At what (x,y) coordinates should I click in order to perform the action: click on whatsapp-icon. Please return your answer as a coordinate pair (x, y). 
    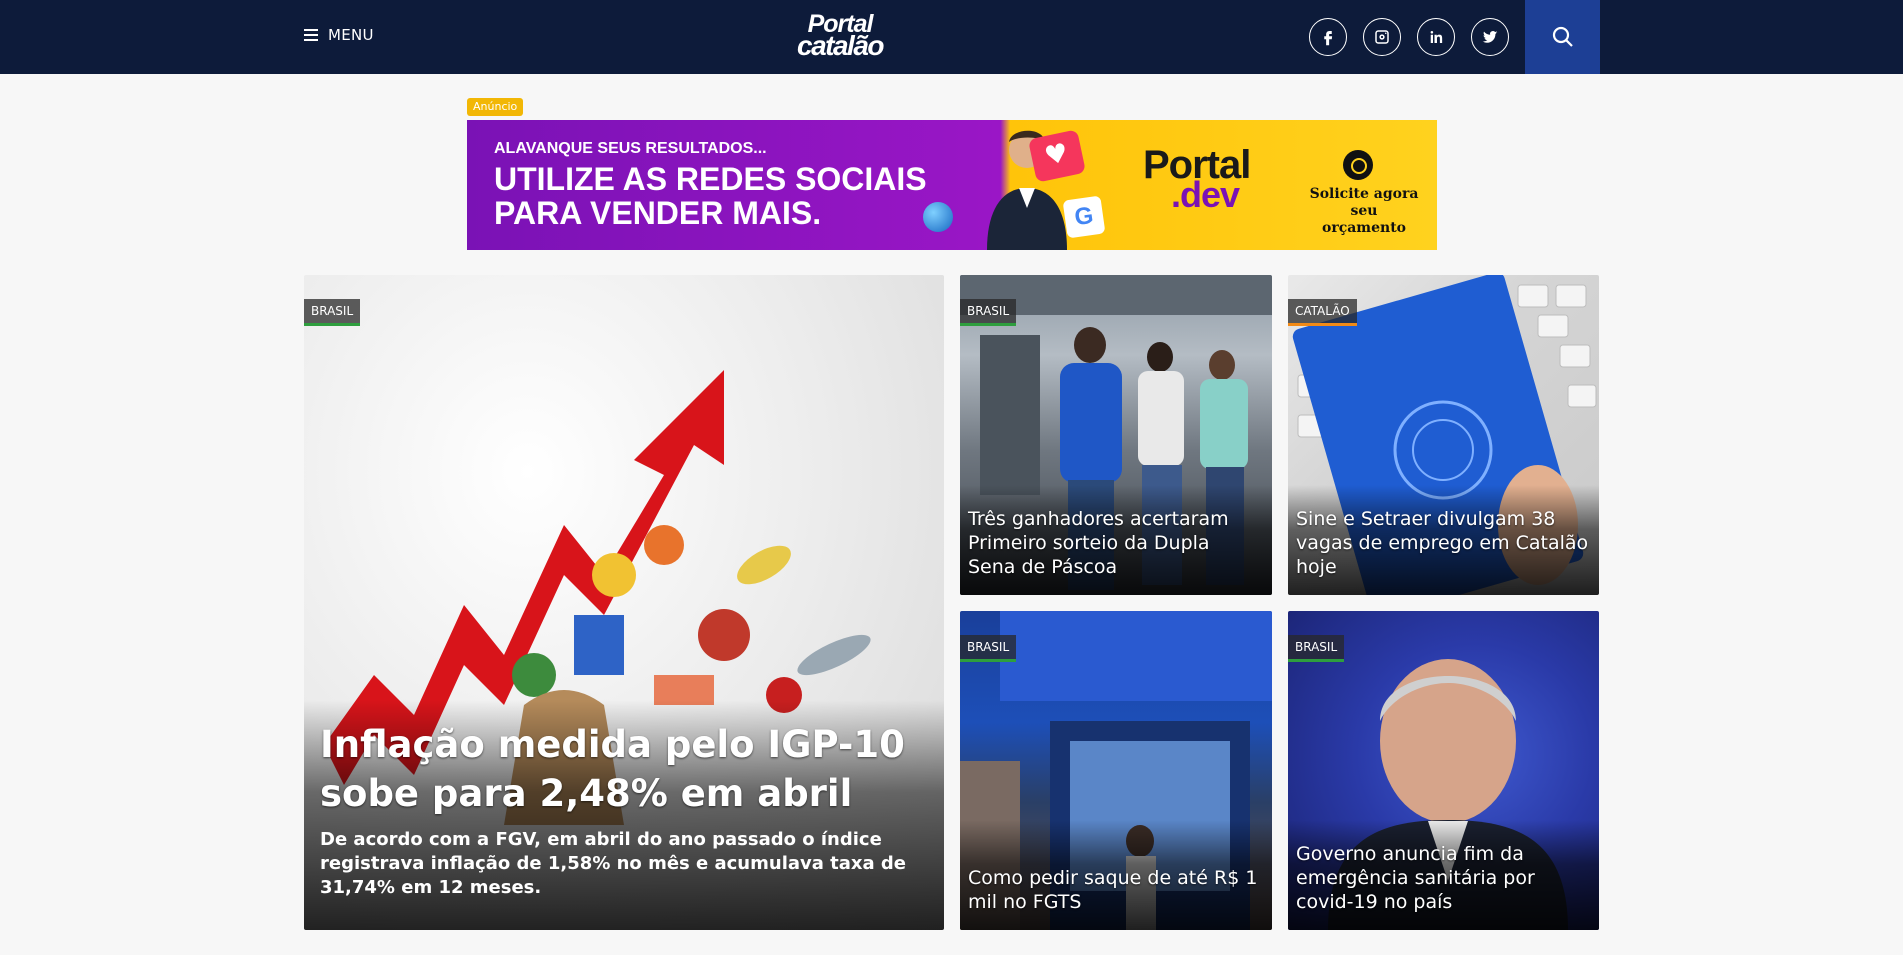
    Looking at the image, I should click on (1358, 165).